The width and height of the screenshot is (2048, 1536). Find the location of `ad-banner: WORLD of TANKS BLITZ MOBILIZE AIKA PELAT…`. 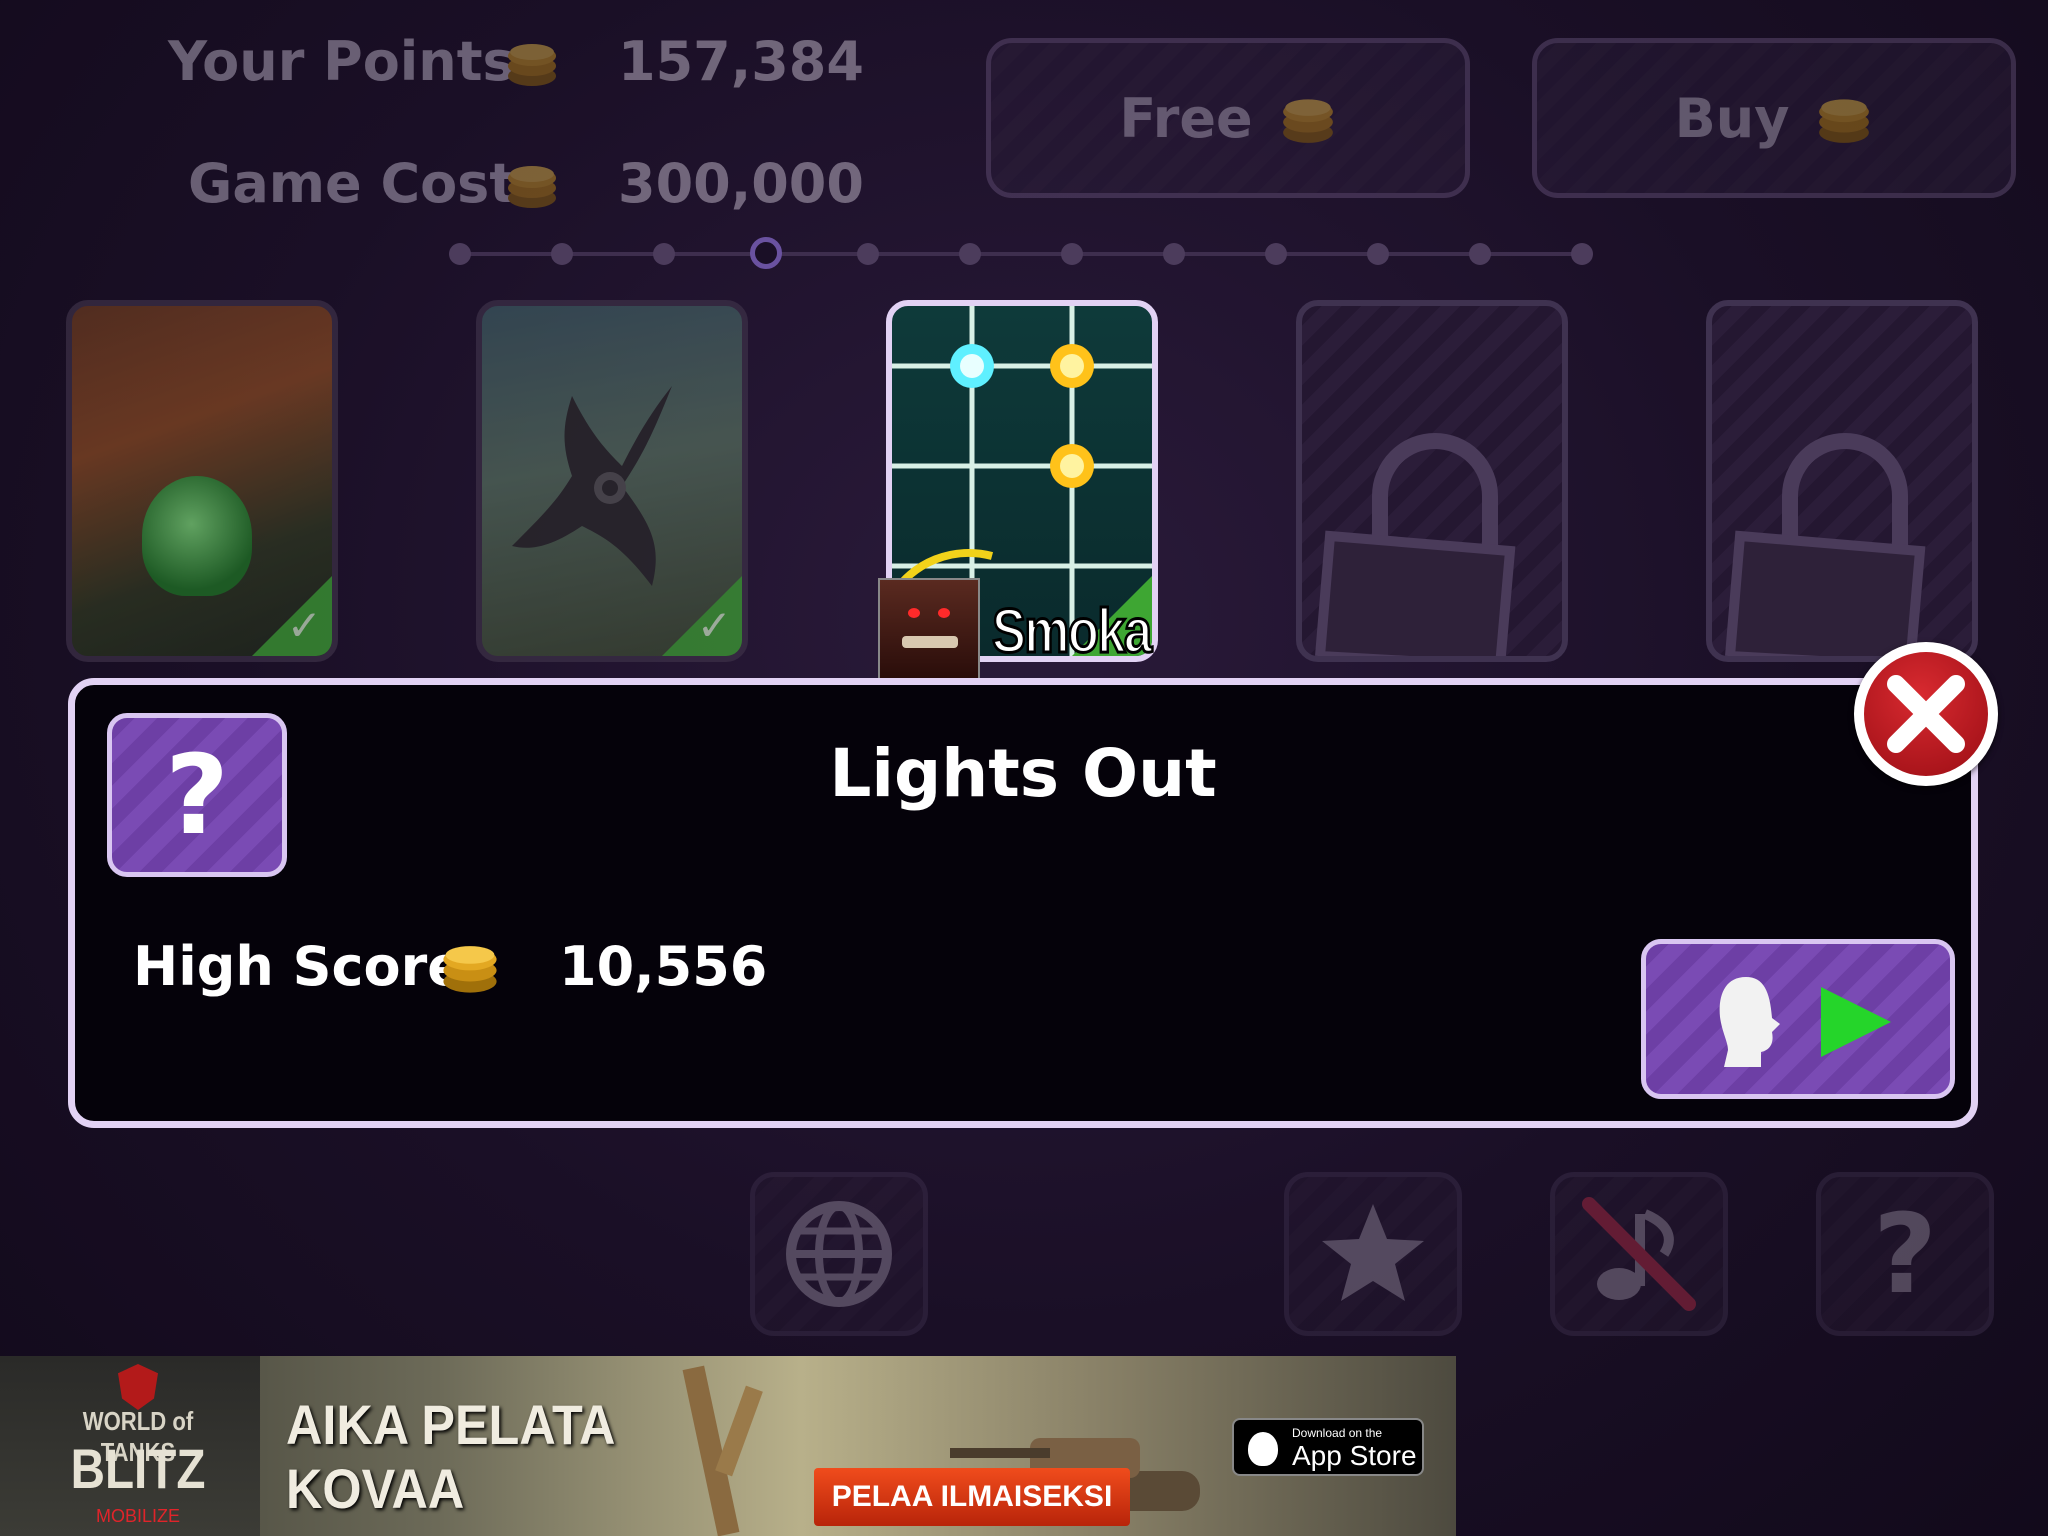

ad-banner: WORLD of TANKS BLITZ MOBILIZE AIKA PELAT… is located at coordinates (728, 1446).